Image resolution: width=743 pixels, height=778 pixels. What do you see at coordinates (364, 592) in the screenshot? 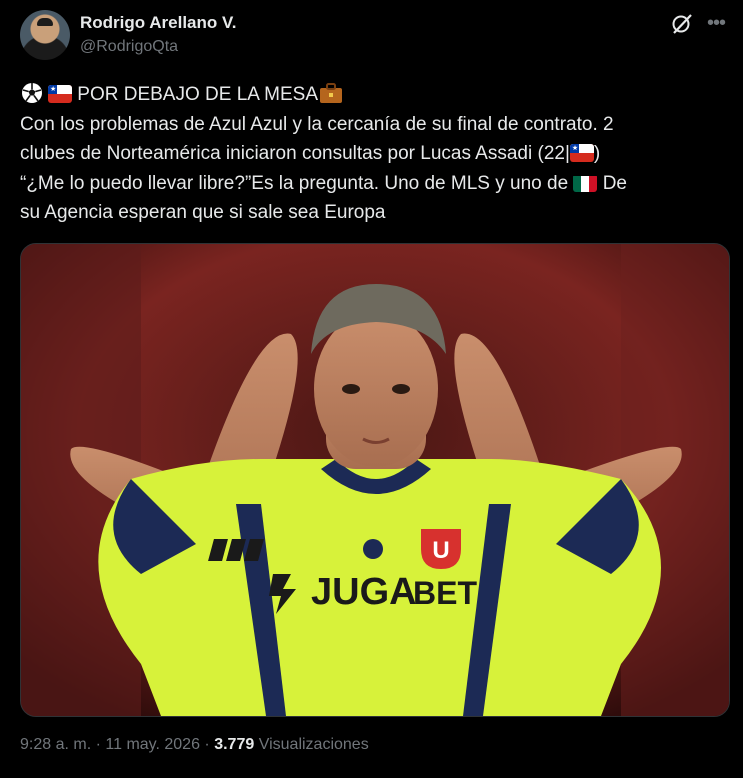
I see `sponsor-text-a: JUGA` at bounding box center [364, 592].